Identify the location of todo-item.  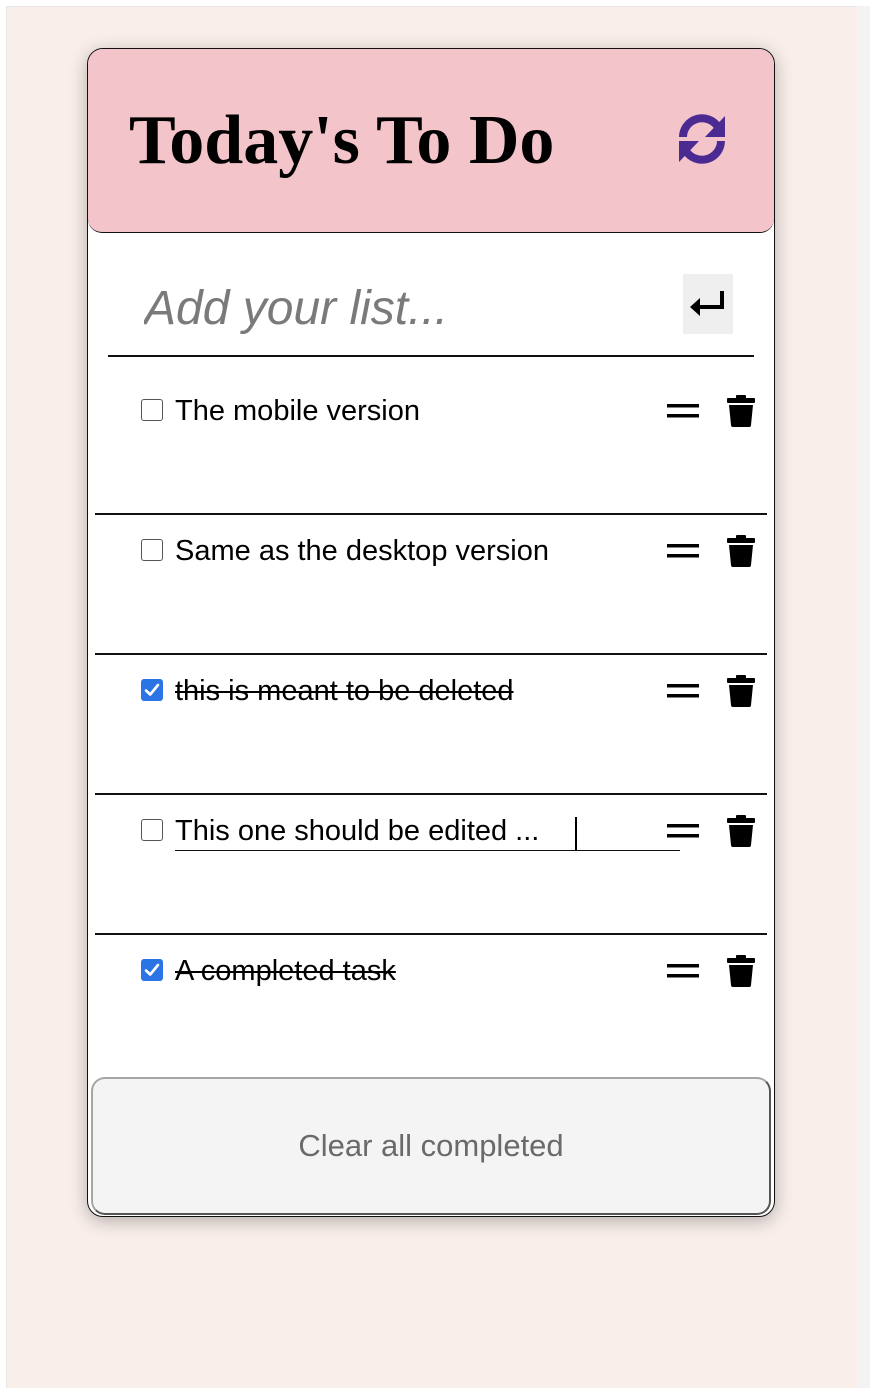
(431, 865).